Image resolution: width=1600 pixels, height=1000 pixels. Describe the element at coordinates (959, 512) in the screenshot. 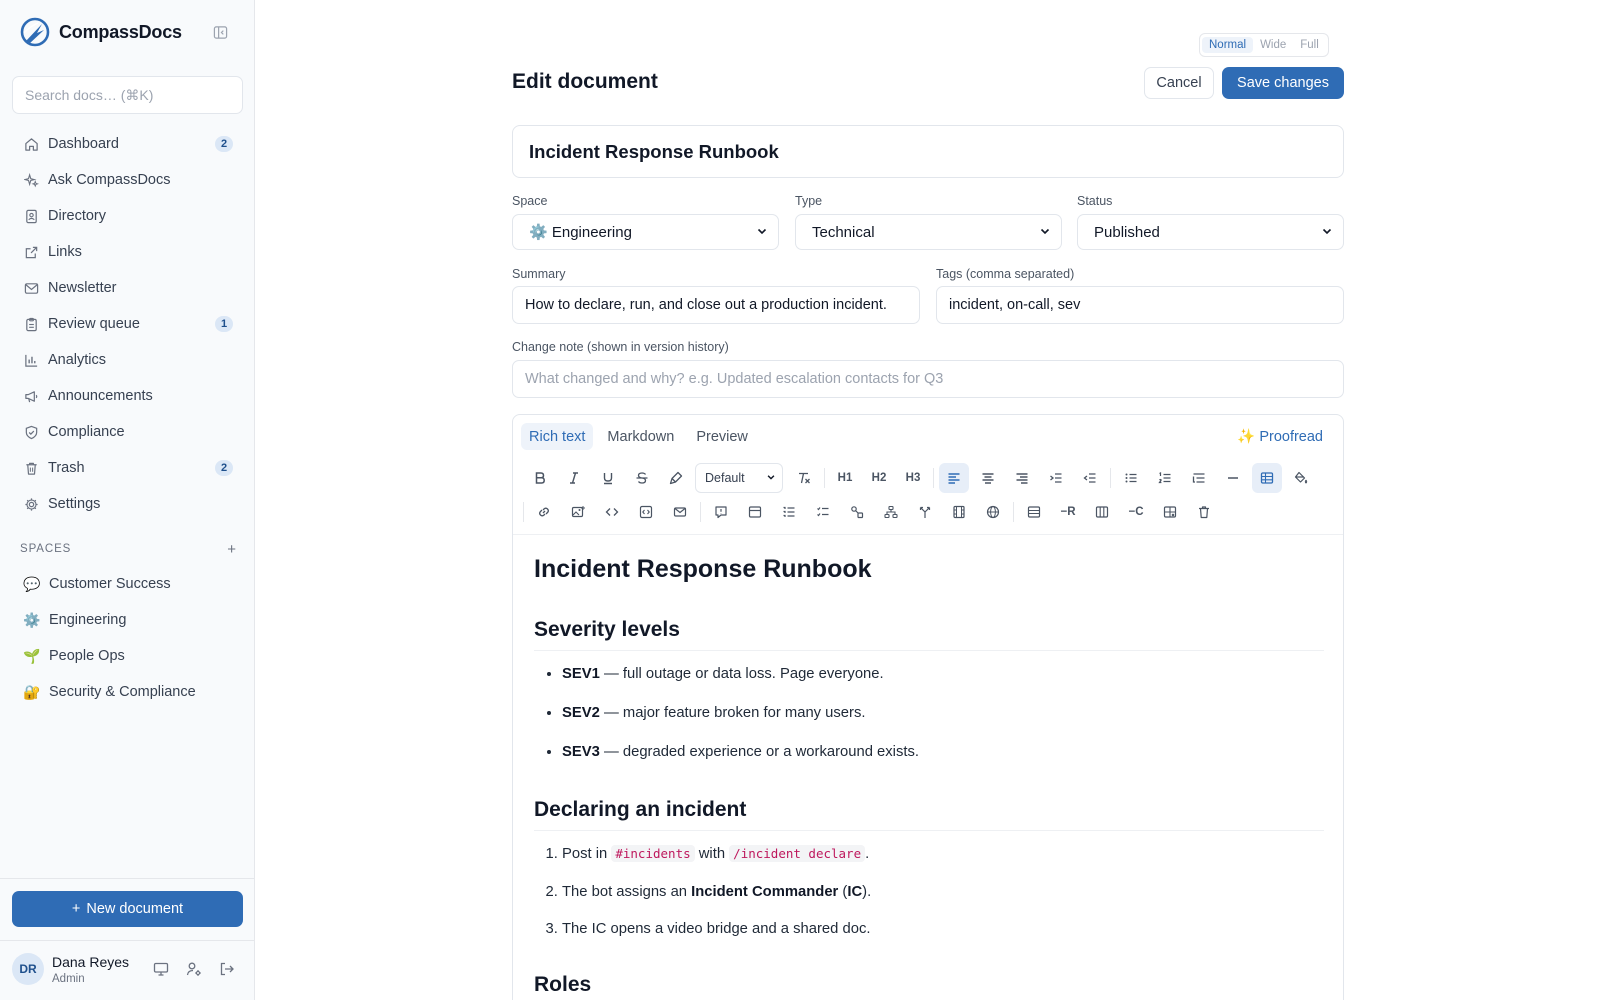

I see `video-embed-icon` at that location.